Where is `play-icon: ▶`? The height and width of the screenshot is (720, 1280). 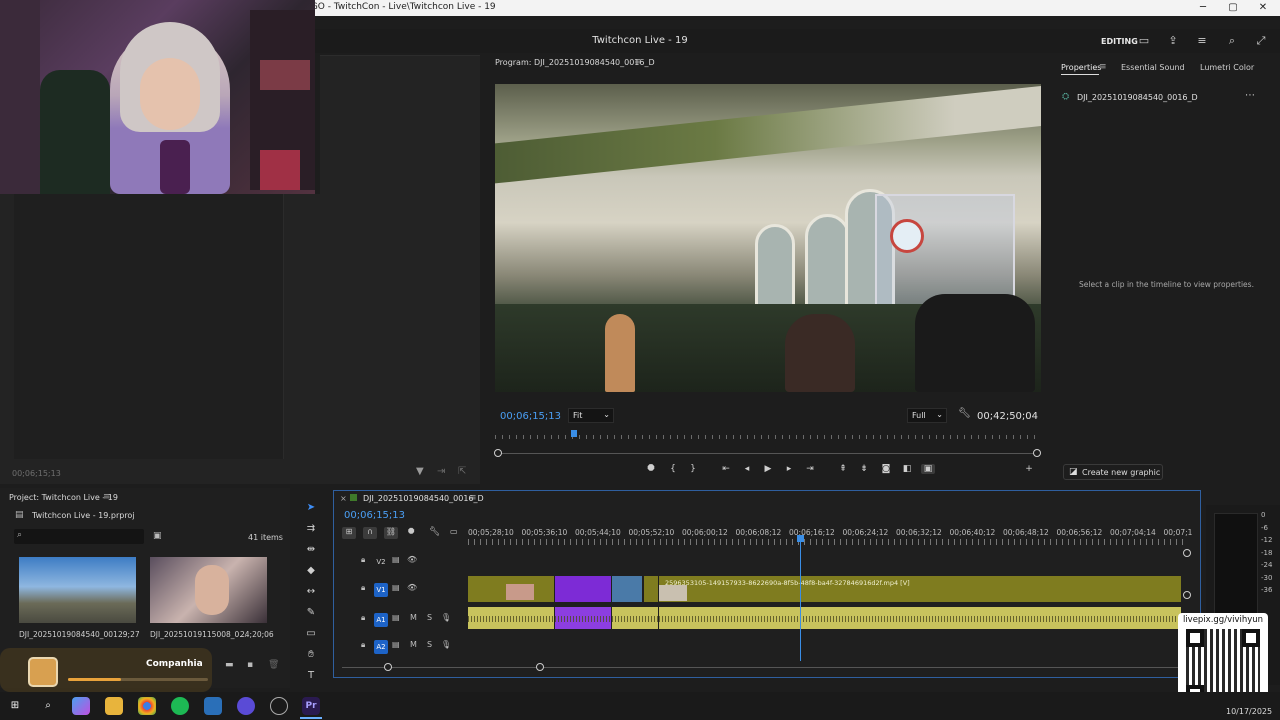
play-icon: ▶ is located at coordinates (768, 469).